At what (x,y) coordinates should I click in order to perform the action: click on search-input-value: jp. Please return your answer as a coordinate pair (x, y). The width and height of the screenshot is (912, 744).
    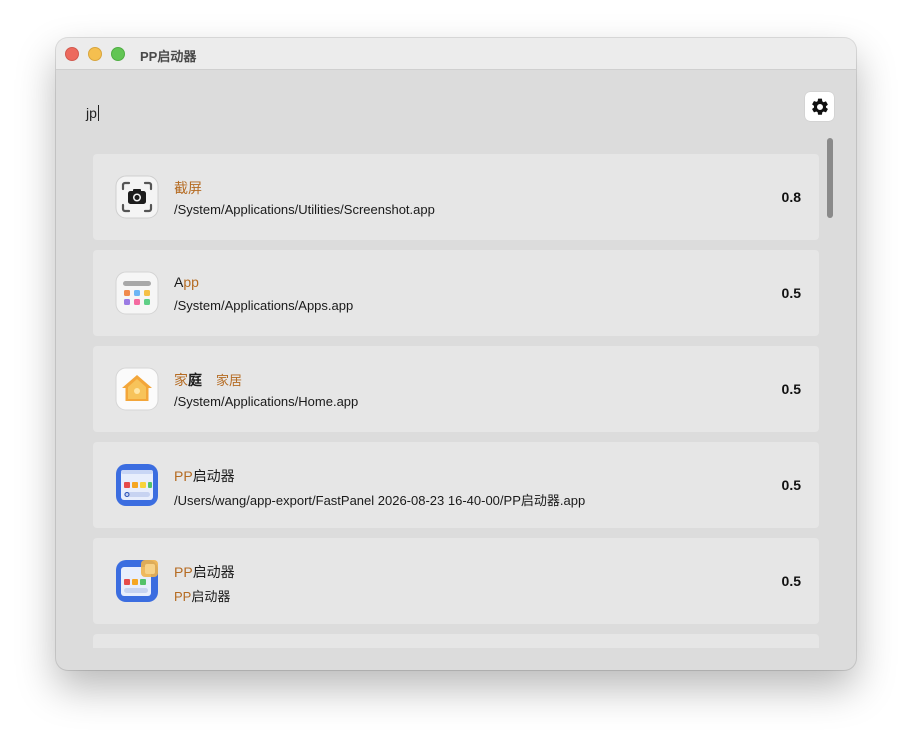
    Looking at the image, I should click on (91, 113).